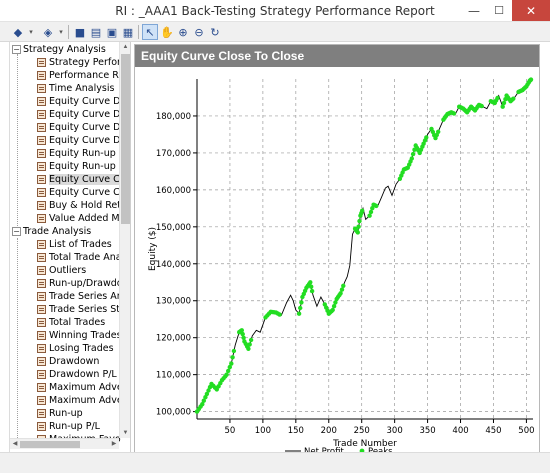 The image size is (550, 473). I want to click on nav-forward-dropdown-icon: ▾, so click(61, 32).